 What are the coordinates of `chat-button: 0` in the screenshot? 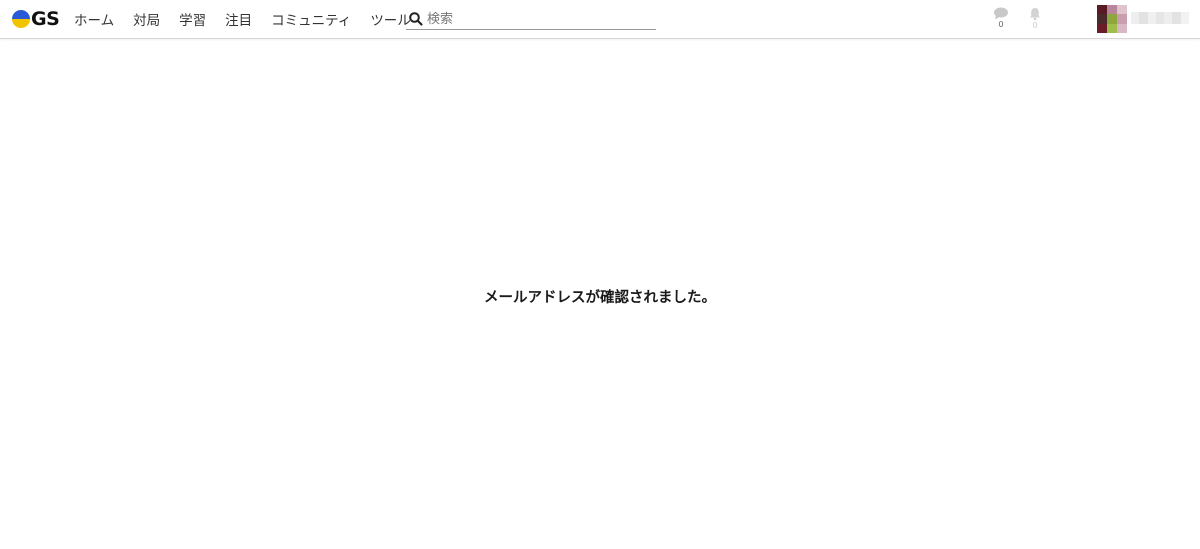 It's located at (1001, 20).